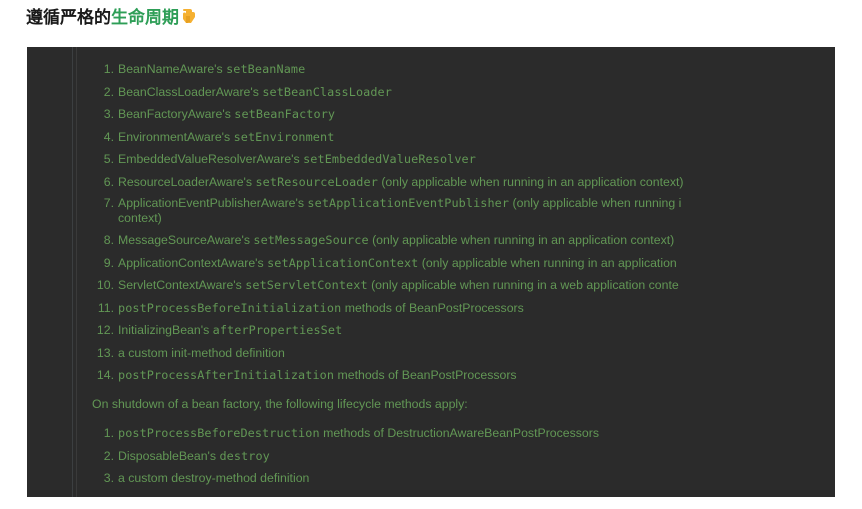 The height and width of the screenshot is (509, 862). What do you see at coordinates (108, 159) in the screenshot?
I see `list-number: 5.` at bounding box center [108, 159].